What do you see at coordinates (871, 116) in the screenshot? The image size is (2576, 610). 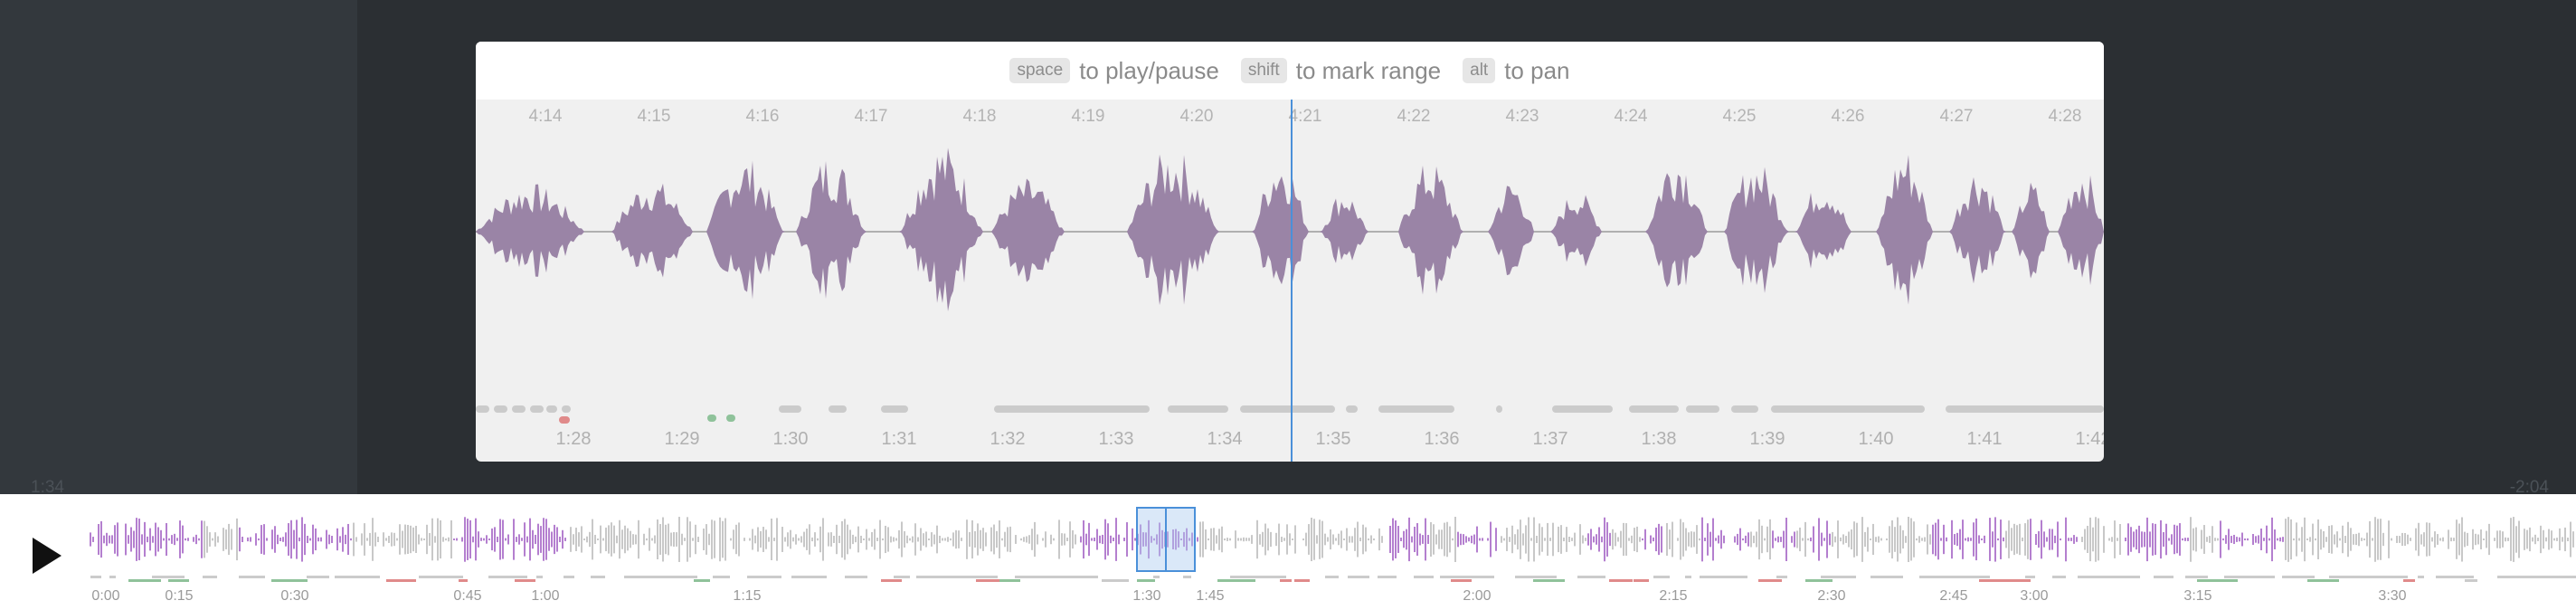 I see `ruler-tick: 4:17` at bounding box center [871, 116].